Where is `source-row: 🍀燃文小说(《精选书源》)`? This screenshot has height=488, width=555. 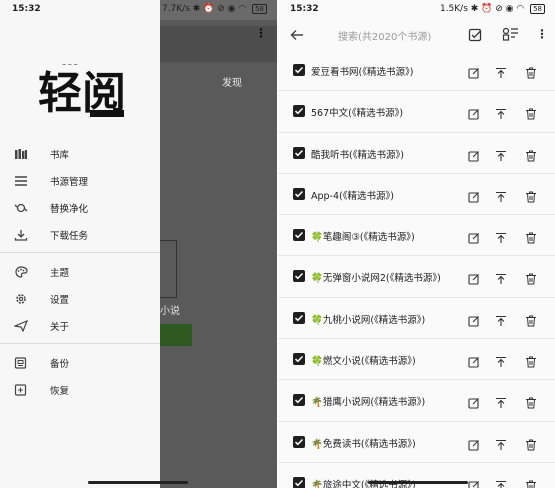
source-row: 🍀燃文小说(《精选书源》) is located at coordinates (416, 360).